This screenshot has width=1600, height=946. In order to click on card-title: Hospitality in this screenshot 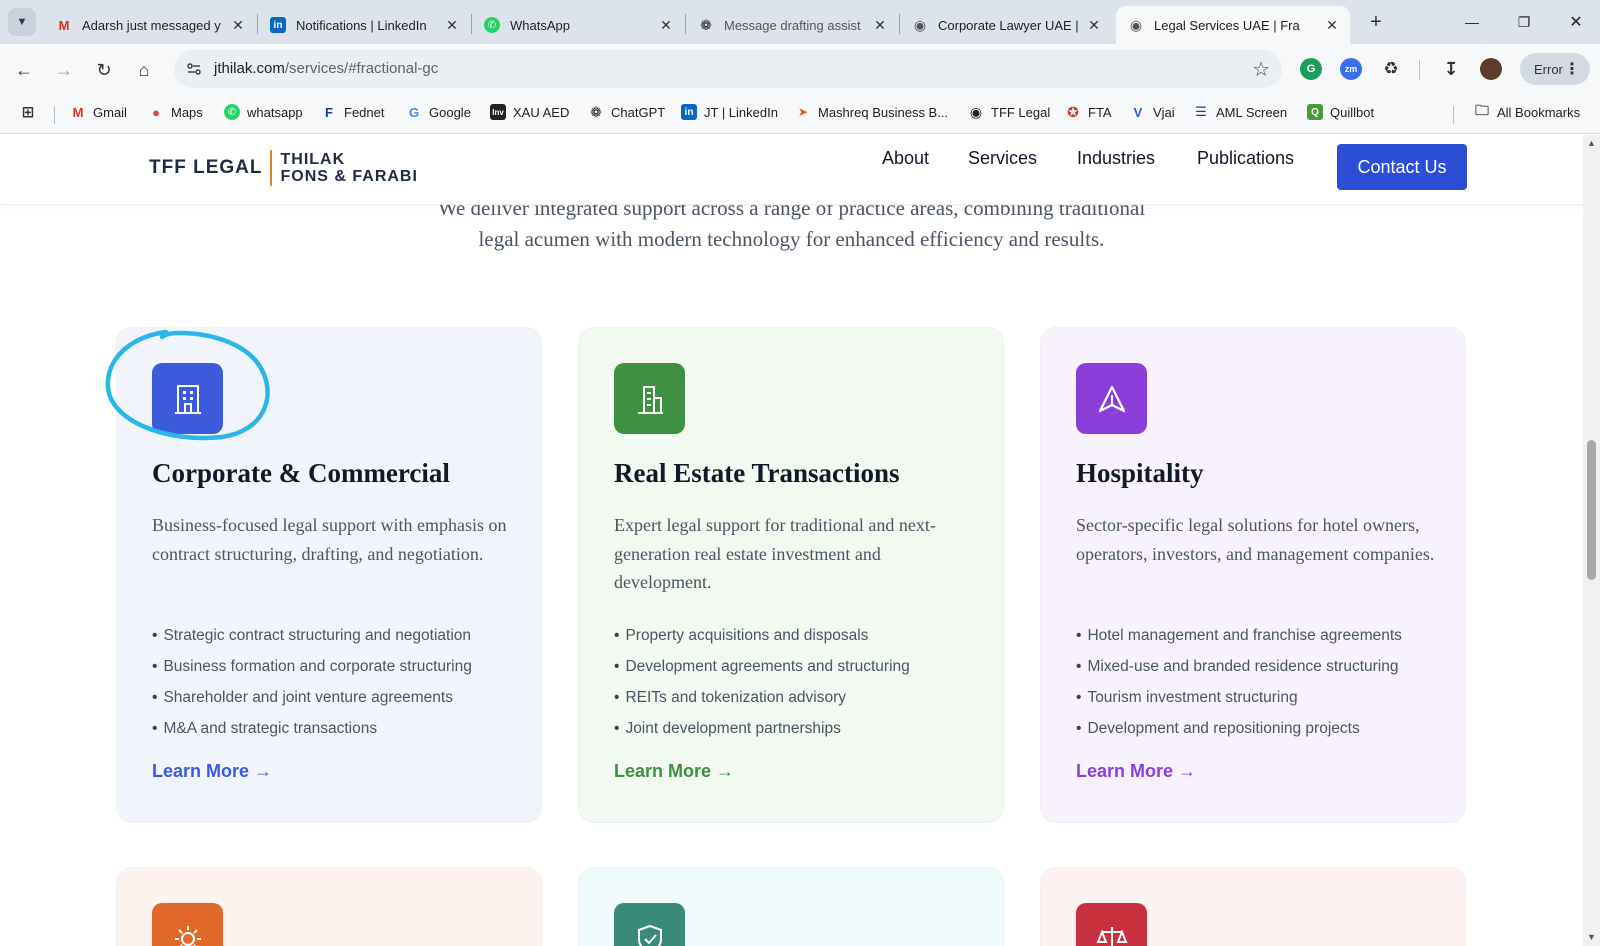, I will do `click(1140, 473)`.